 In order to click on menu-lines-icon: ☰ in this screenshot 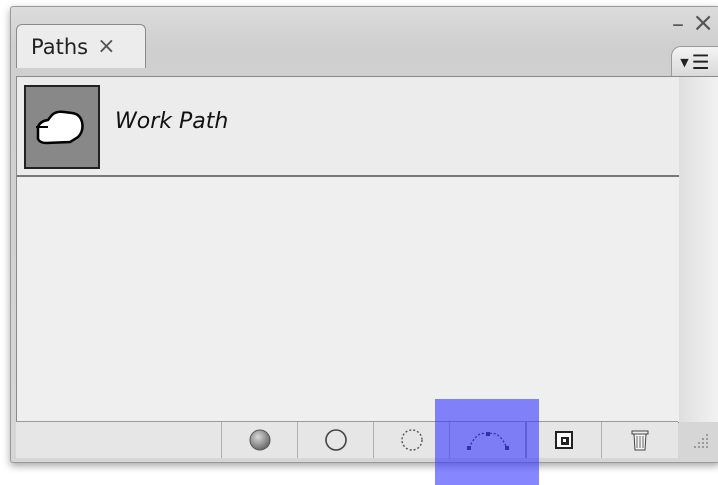, I will do `click(700, 62)`.